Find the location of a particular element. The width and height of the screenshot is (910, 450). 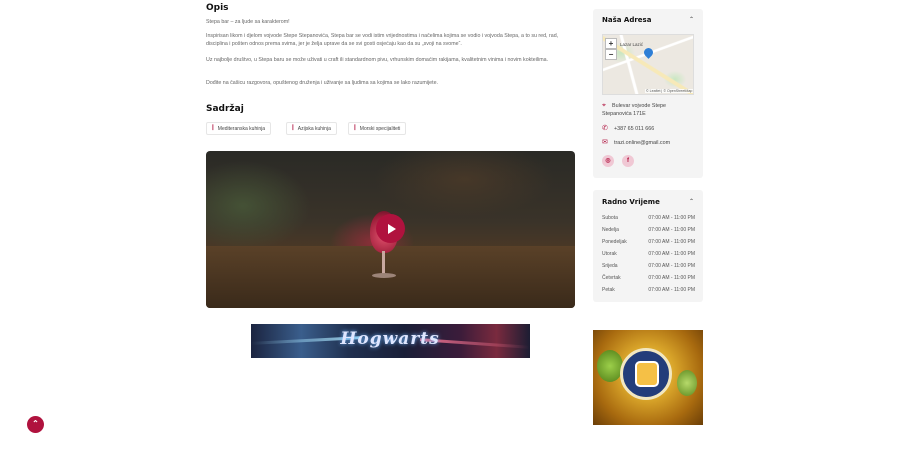

play-icon is located at coordinates (391, 228).